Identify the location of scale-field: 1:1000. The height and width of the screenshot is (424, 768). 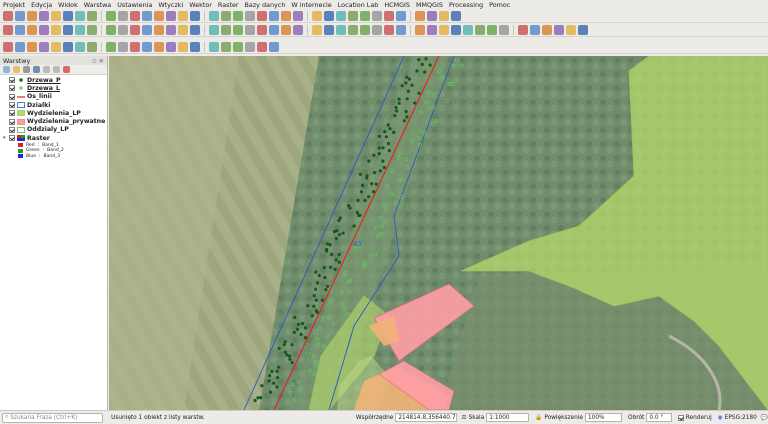
(508, 417).